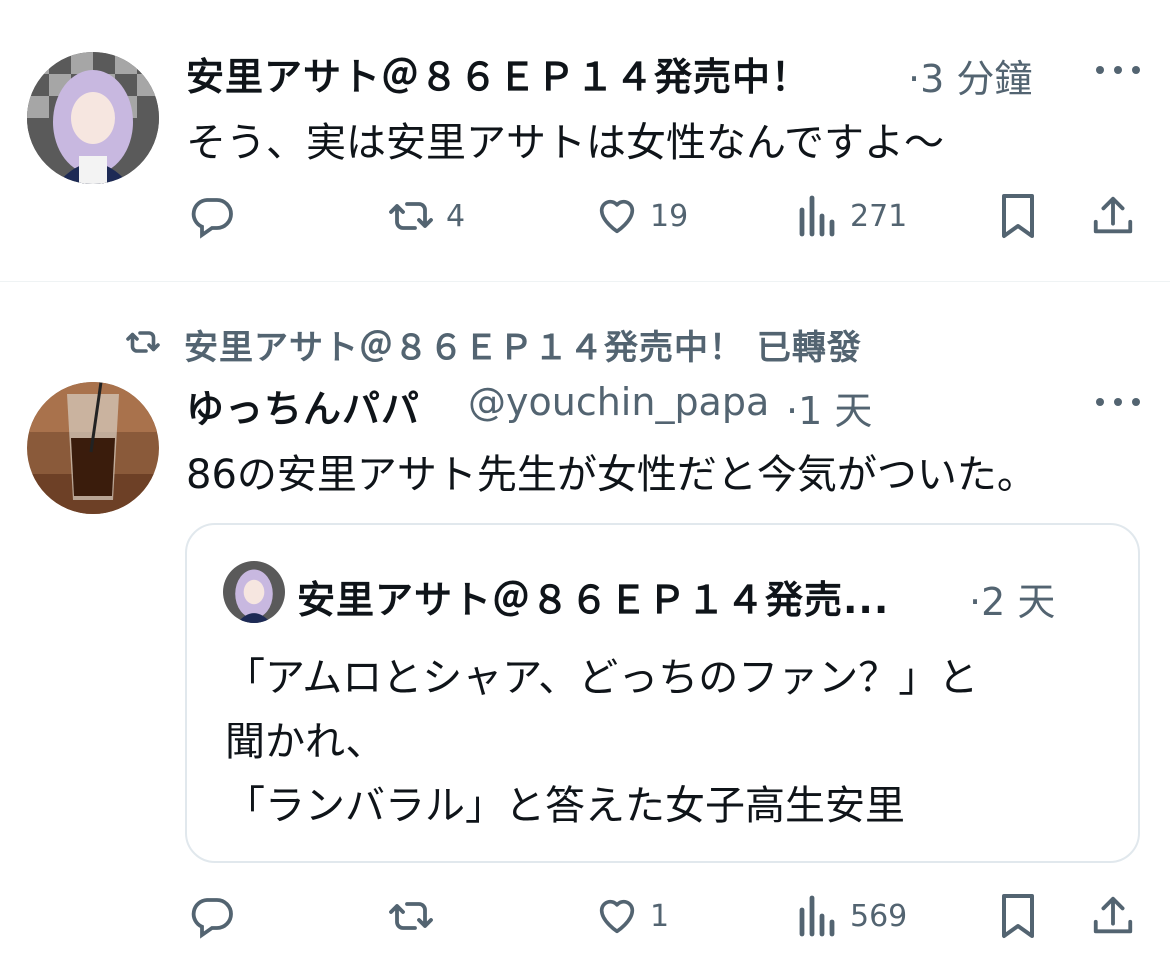 The image size is (1170, 958). I want to click on views-button: 271, so click(851, 216).